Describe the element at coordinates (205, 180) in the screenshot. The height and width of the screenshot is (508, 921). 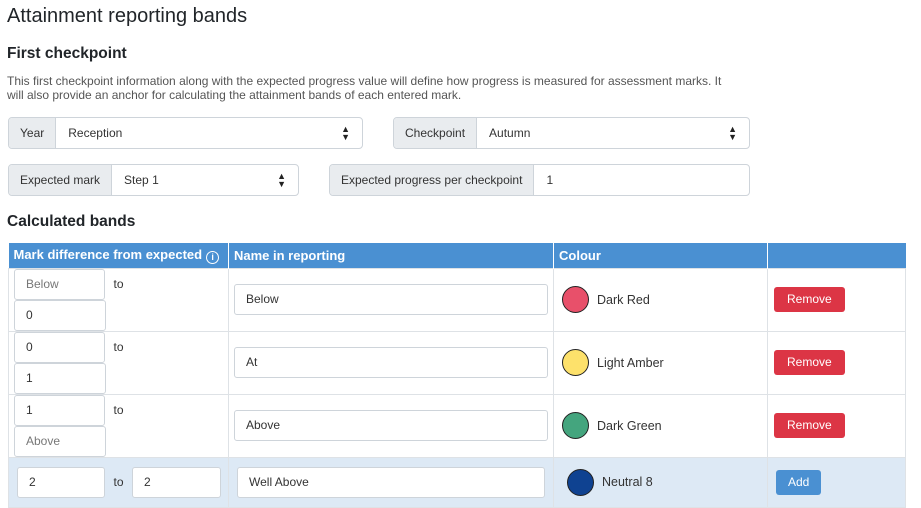
I see `expected-mark-select: Step 1 ▲ ▼` at that location.